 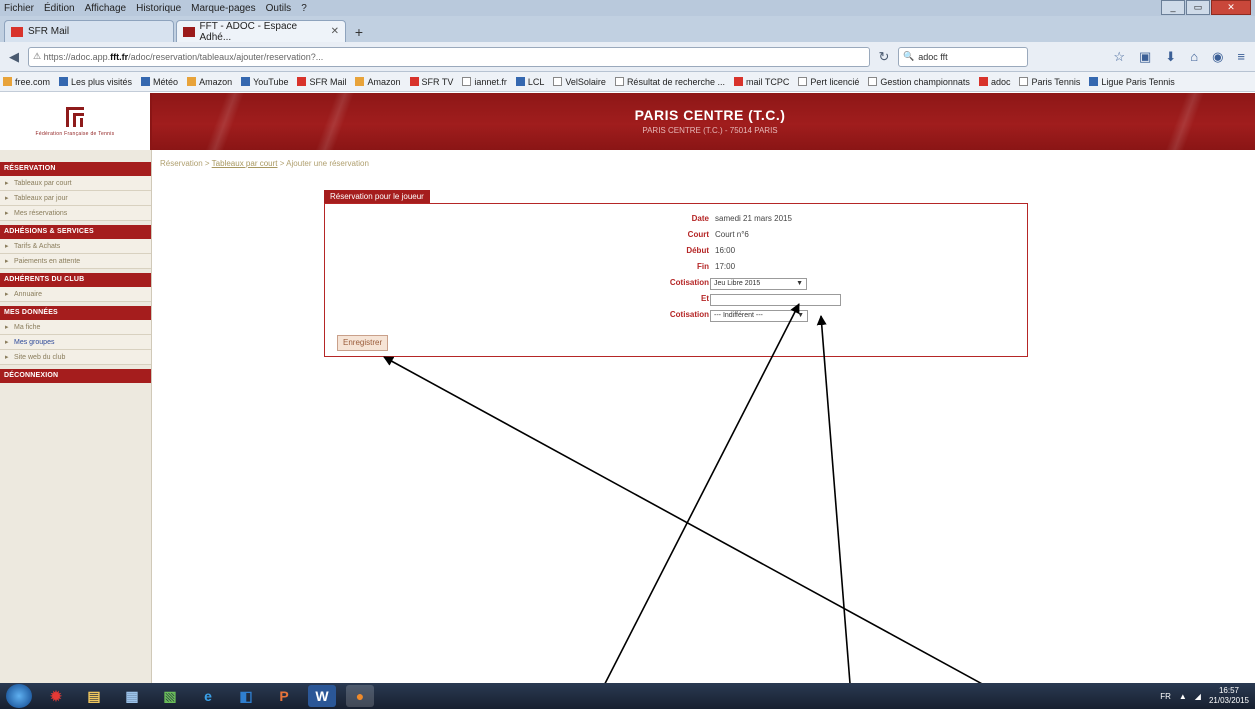 What do you see at coordinates (19, 8) in the screenshot?
I see `menu-fichier: Fichier` at bounding box center [19, 8].